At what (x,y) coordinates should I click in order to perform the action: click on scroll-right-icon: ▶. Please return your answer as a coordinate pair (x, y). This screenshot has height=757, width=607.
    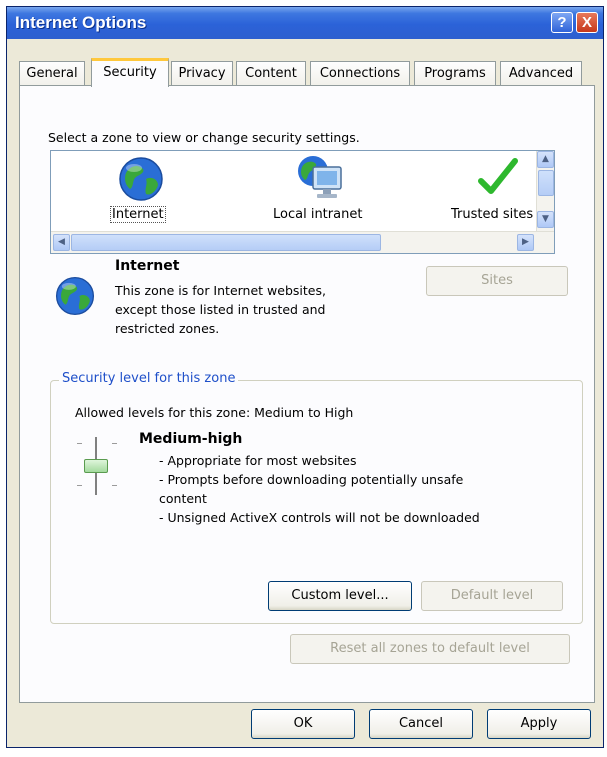
    Looking at the image, I should click on (525, 242).